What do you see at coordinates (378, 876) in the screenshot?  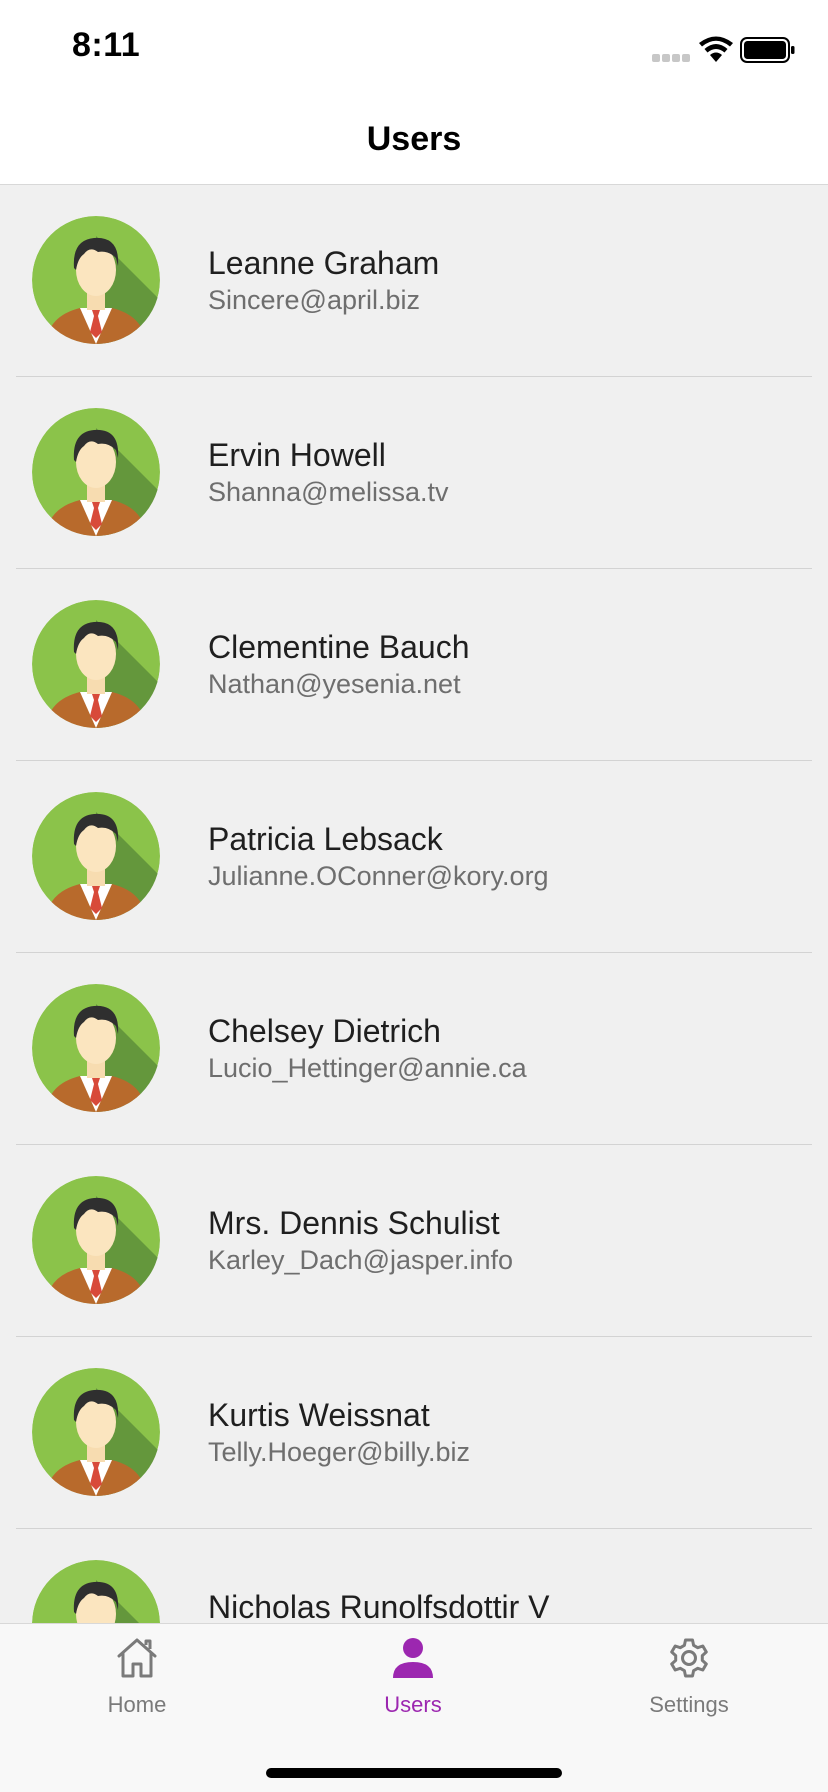 I see `user-email: Julianne.OConner@kory.org` at bounding box center [378, 876].